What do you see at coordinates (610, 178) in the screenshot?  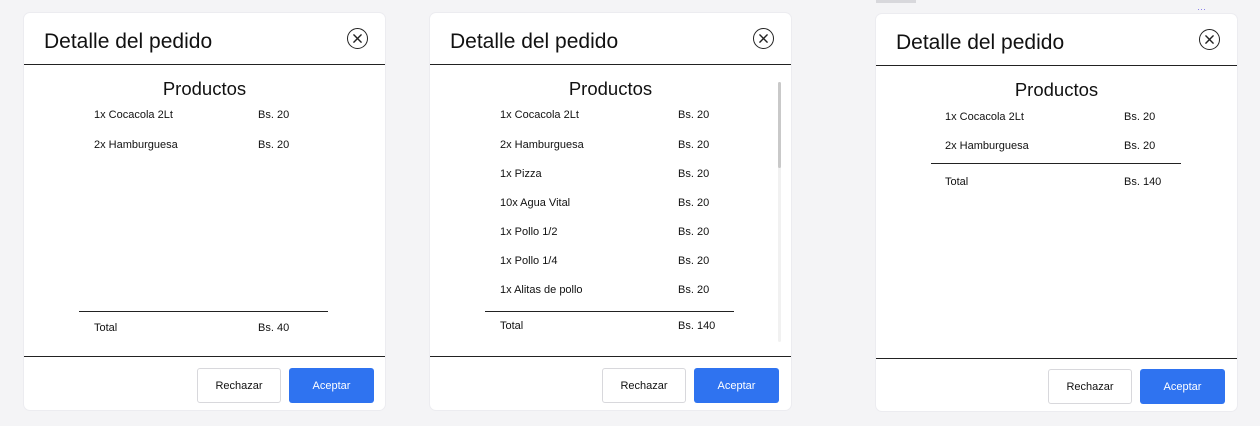 I see `list-item: 1x Pizza Bs. 20` at bounding box center [610, 178].